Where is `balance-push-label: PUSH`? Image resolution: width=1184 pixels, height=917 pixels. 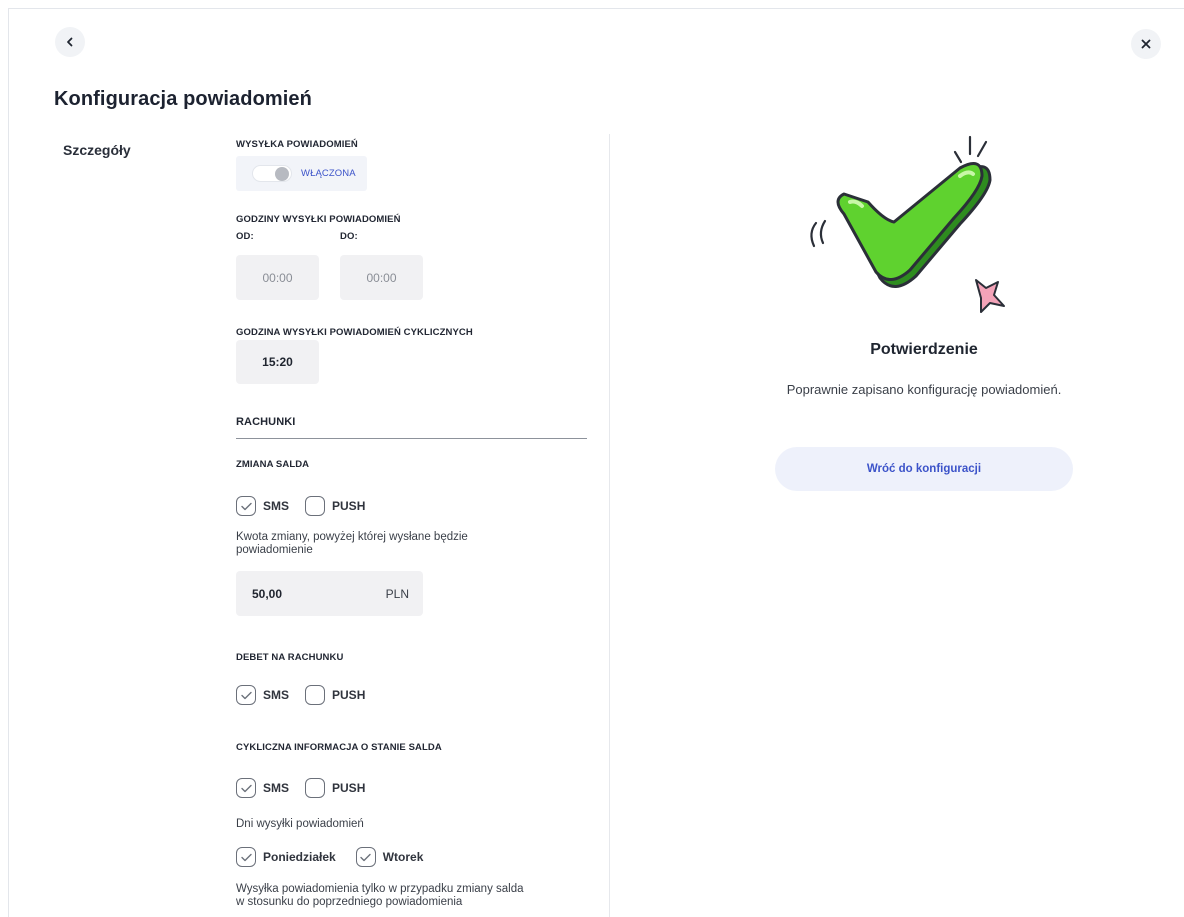
balance-push-label: PUSH is located at coordinates (349, 506).